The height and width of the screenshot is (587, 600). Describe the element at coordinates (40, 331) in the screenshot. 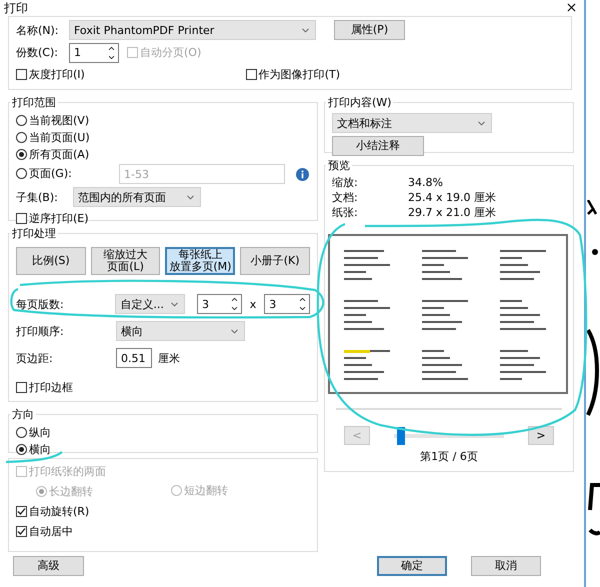

I see `field-label: 打印顺序:` at that location.